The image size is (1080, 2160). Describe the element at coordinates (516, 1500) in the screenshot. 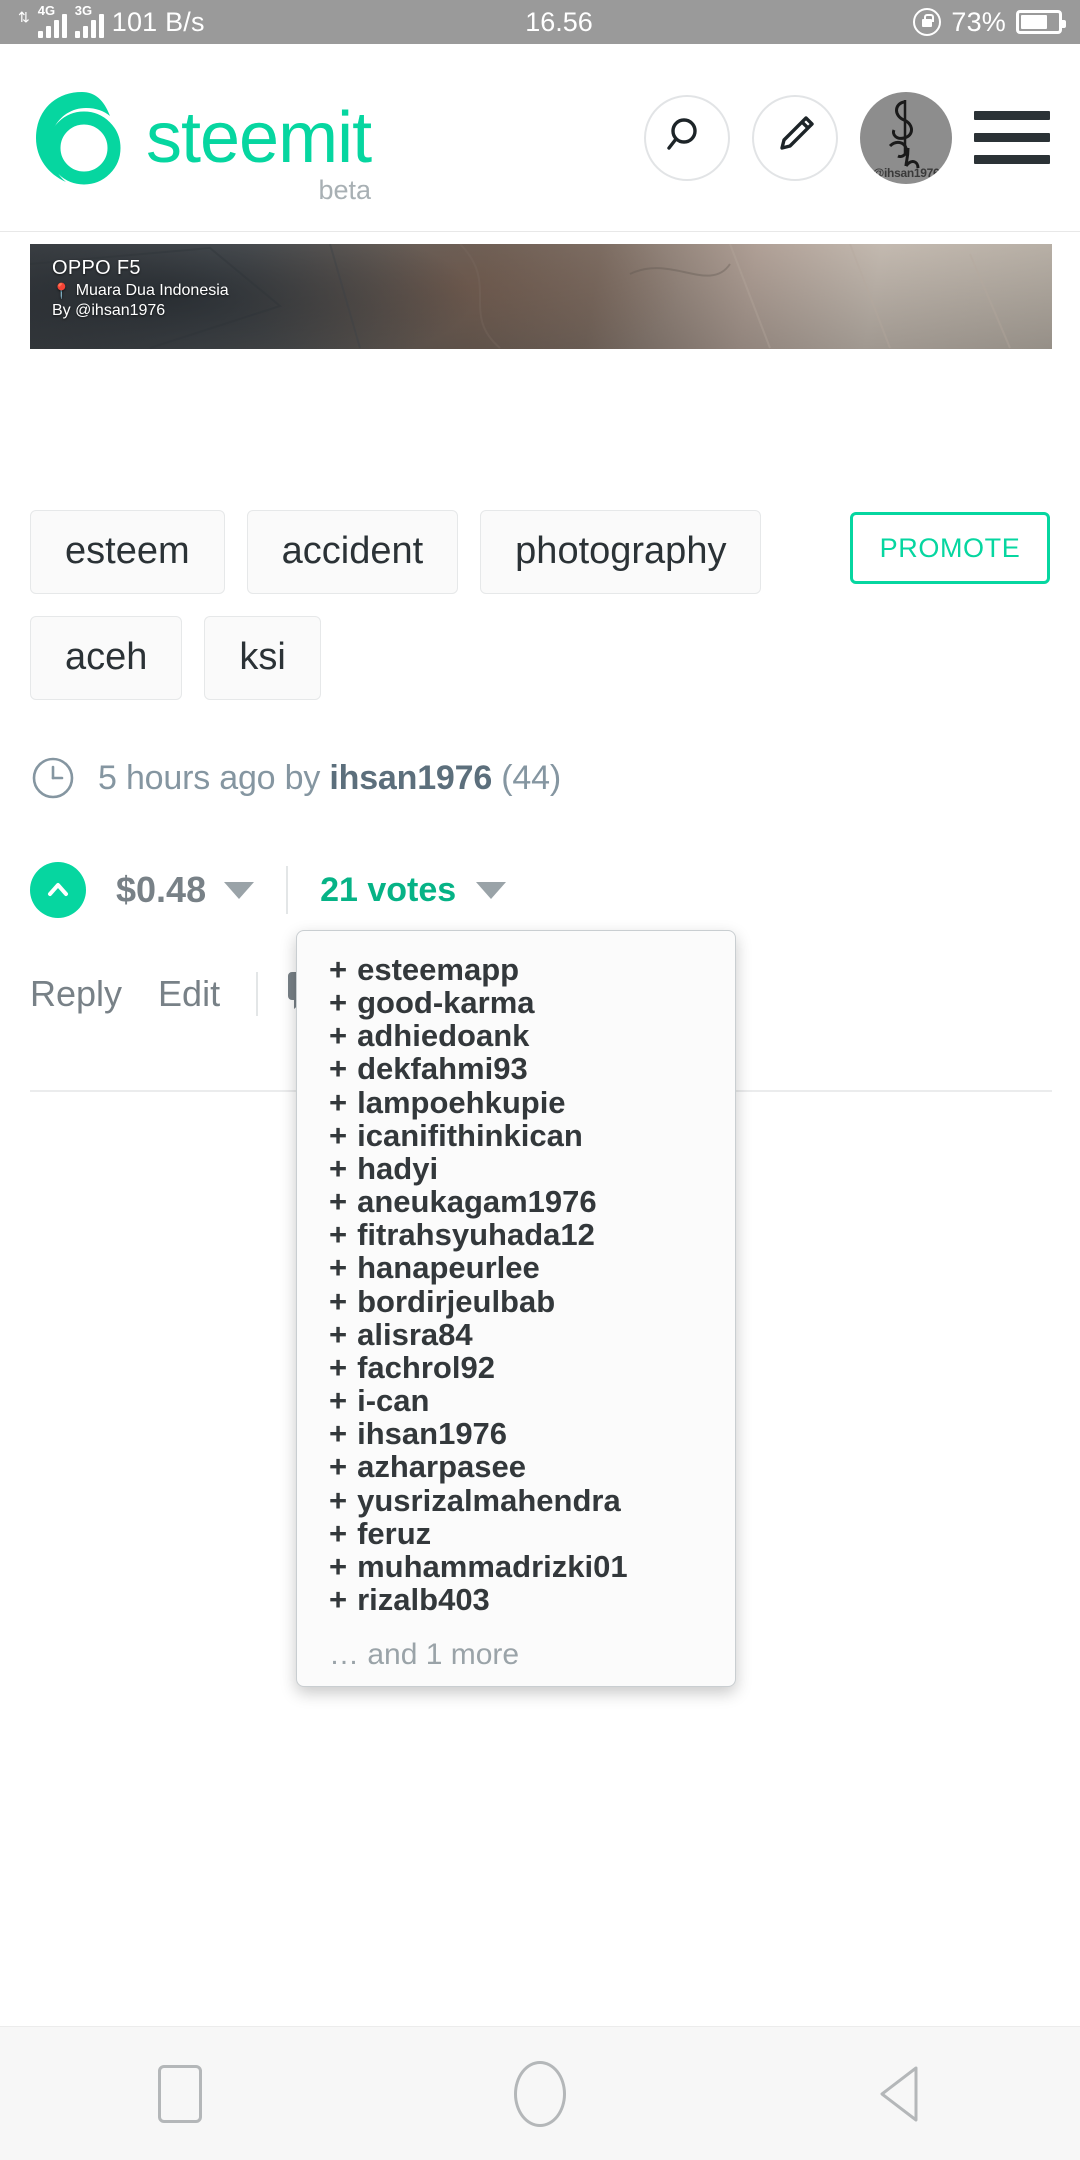

I see `voter-item: + yusrizalmahendra` at that location.